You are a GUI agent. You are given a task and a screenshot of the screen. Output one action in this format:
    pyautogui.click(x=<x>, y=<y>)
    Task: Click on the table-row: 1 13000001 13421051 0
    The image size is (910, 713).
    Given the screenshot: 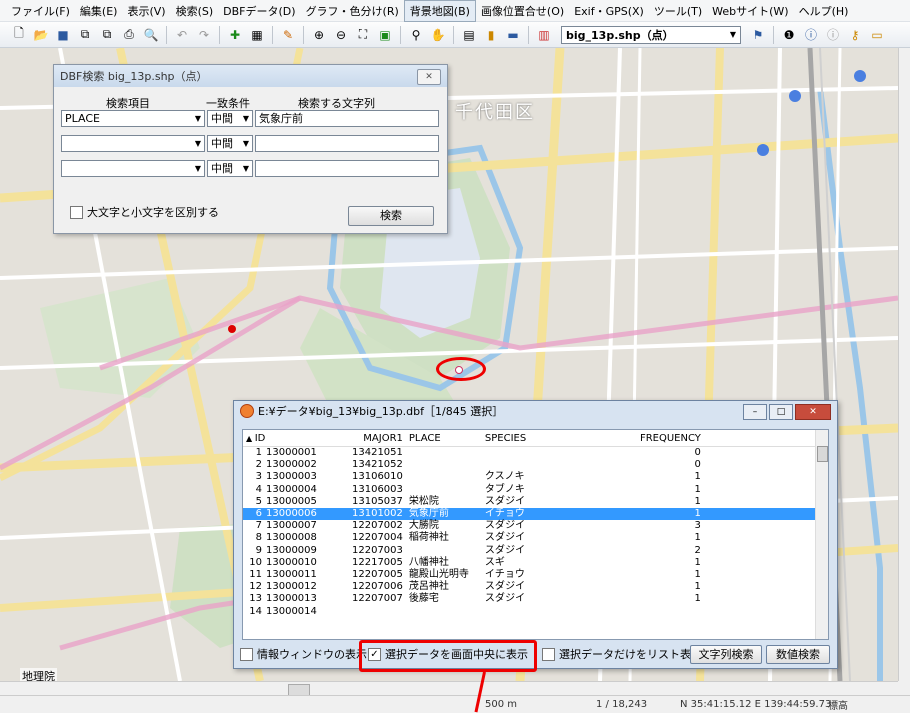 What is the action you would take?
    pyautogui.click(x=530, y=453)
    